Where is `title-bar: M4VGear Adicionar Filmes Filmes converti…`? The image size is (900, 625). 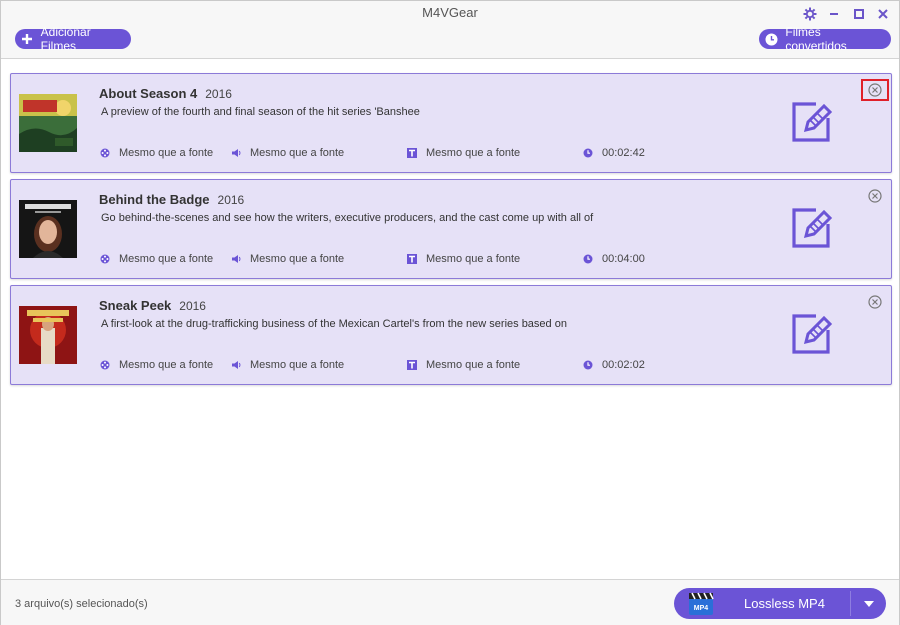
title-bar: M4VGear Adicionar Filmes Filmes converti… is located at coordinates (450, 30).